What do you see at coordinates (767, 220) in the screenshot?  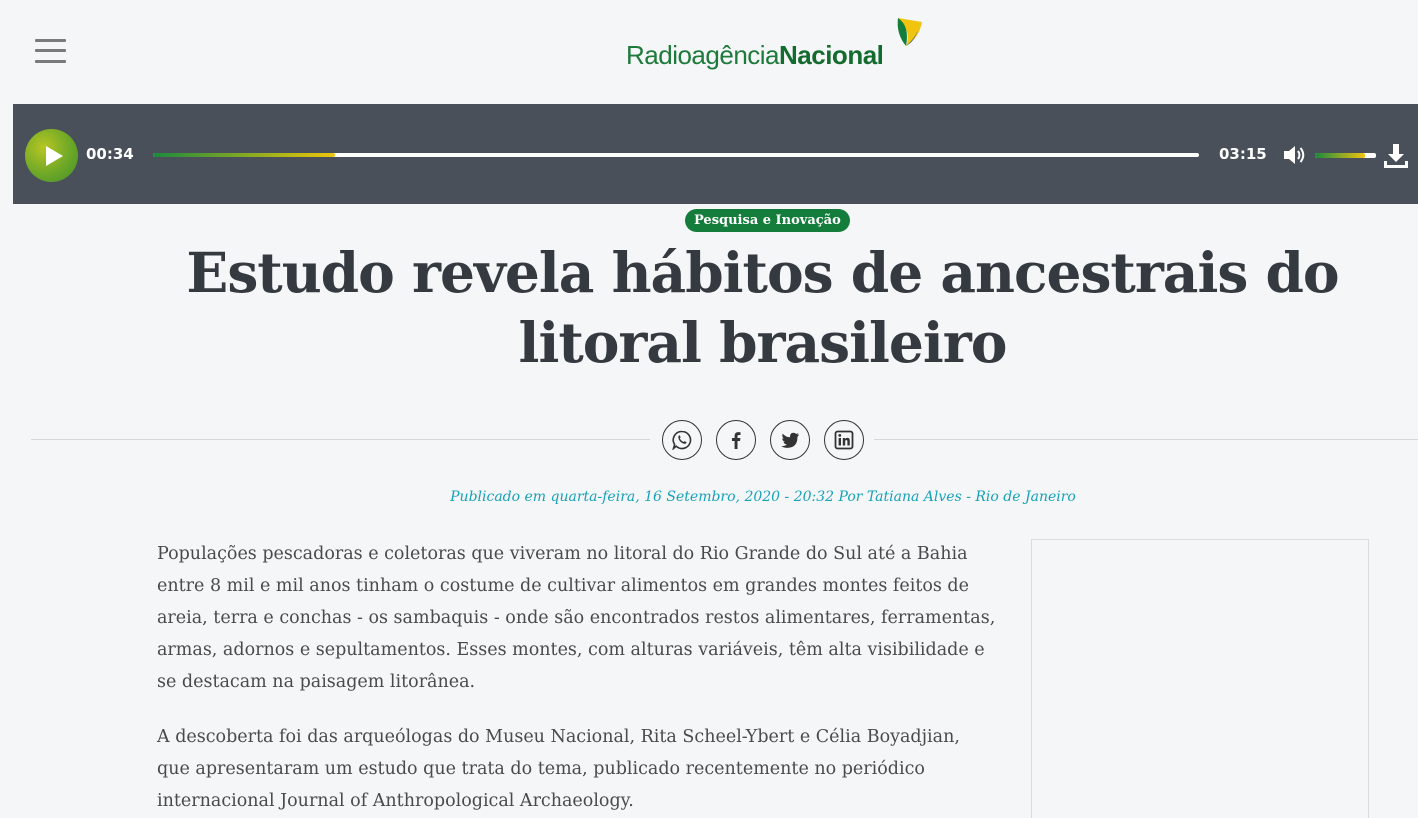 I see `category-badge: Pesquisa e Inovação` at bounding box center [767, 220].